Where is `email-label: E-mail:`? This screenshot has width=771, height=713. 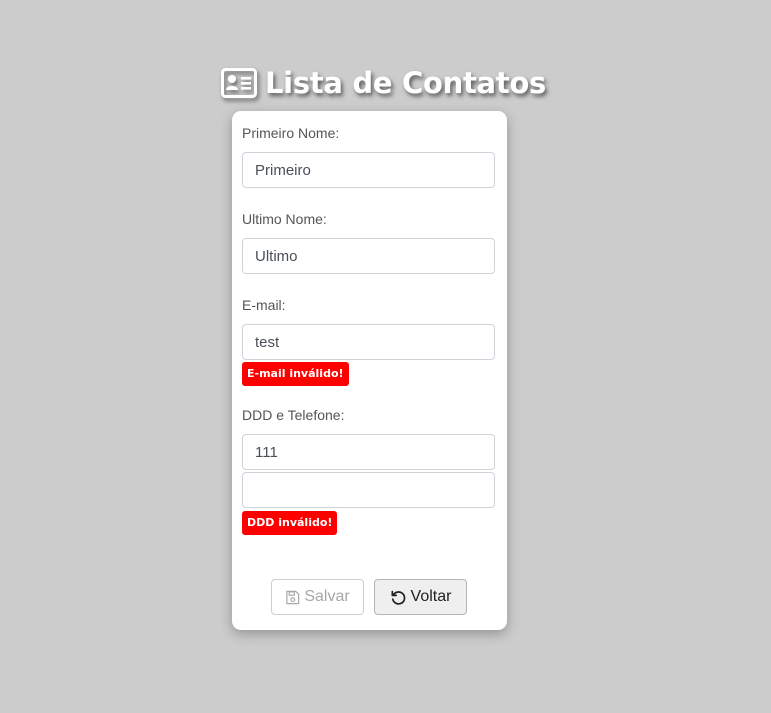
email-label: E-mail: is located at coordinates (264, 305).